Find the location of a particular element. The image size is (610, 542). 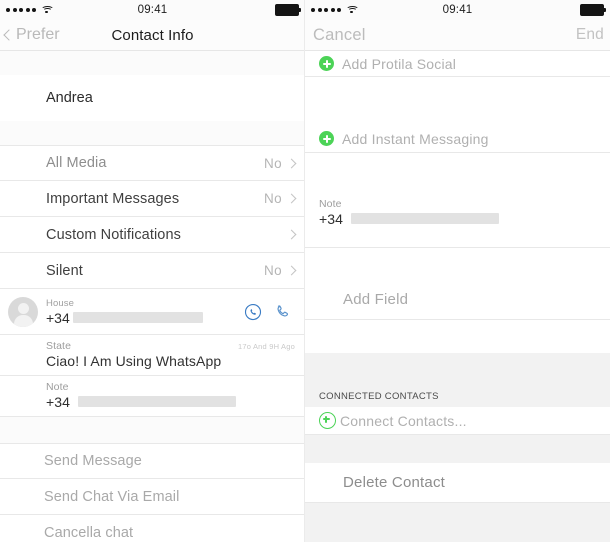

phone-label: House is located at coordinates (60, 303).